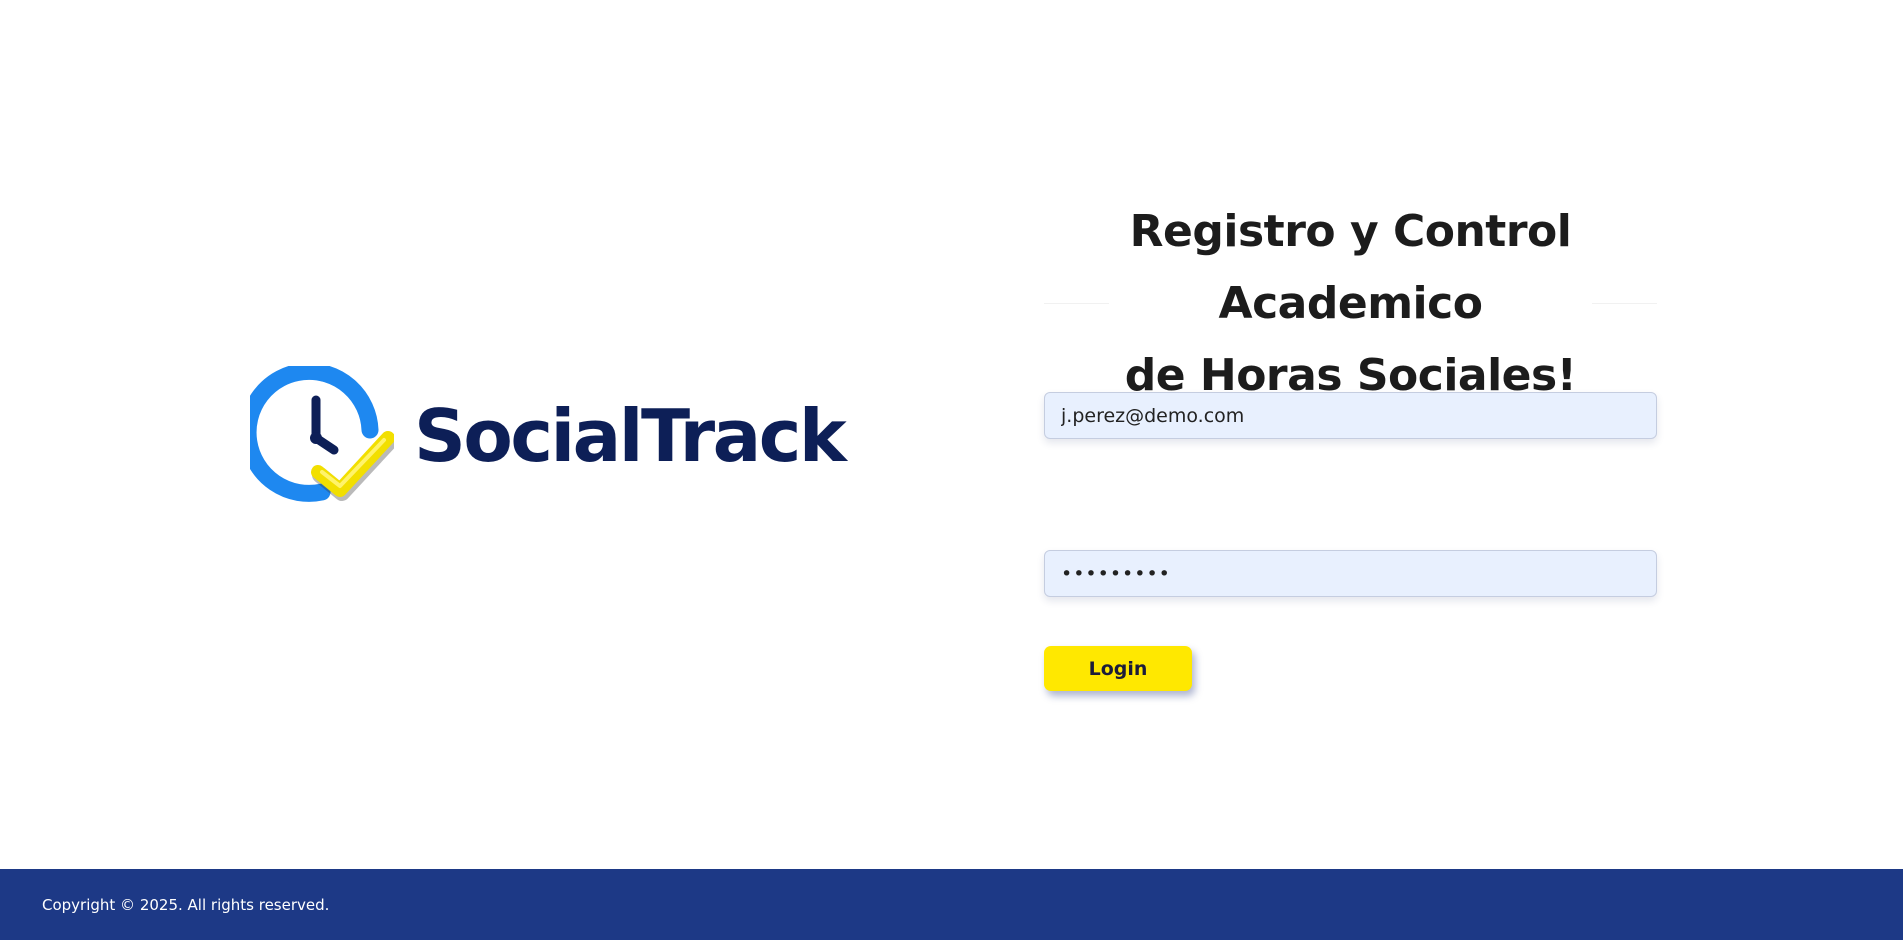 The width and height of the screenshot is (1903, 940). What do you see at coordinates (951, 904) in the screenshot?
I see `footer: Copyright © 2025. All rights reserved.` at bounding box center [951, 904].